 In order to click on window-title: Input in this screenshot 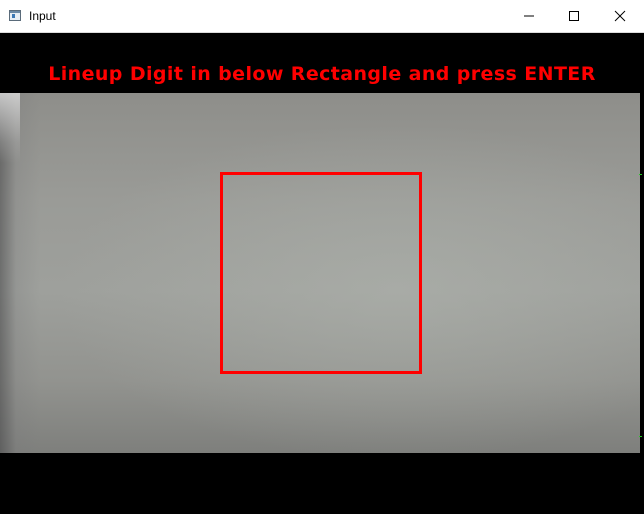, I will do `click(42, 16)`.